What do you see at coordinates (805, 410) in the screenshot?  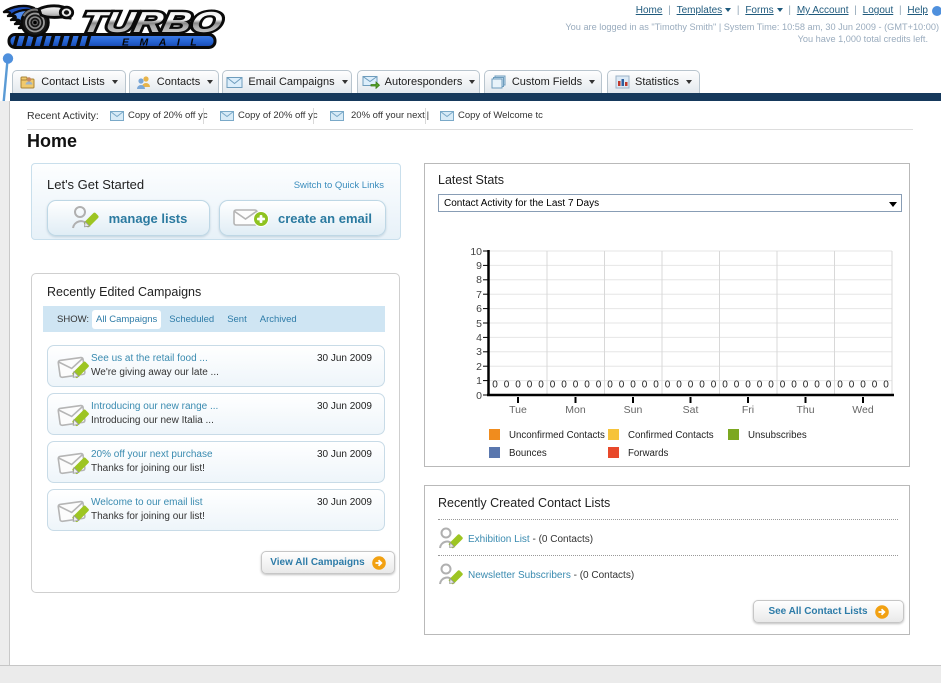 I see `svg-text: Thu` at bounding box center [805, 410].